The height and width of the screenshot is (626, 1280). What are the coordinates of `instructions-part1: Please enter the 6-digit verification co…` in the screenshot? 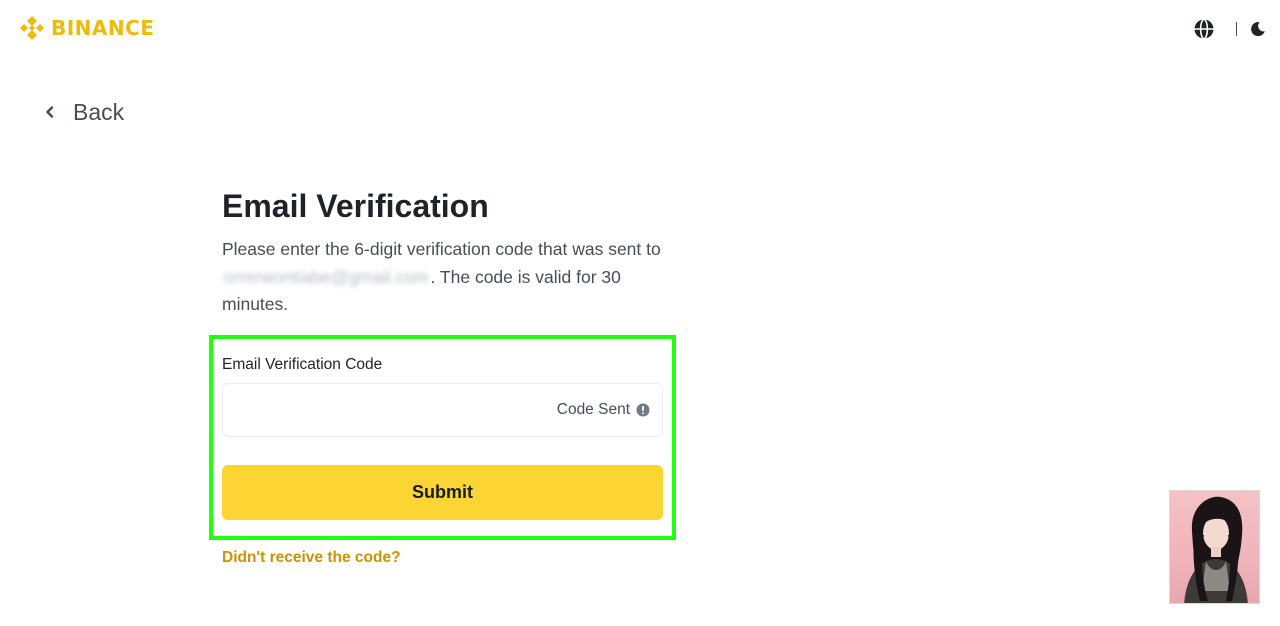 It's located at (441, 249).